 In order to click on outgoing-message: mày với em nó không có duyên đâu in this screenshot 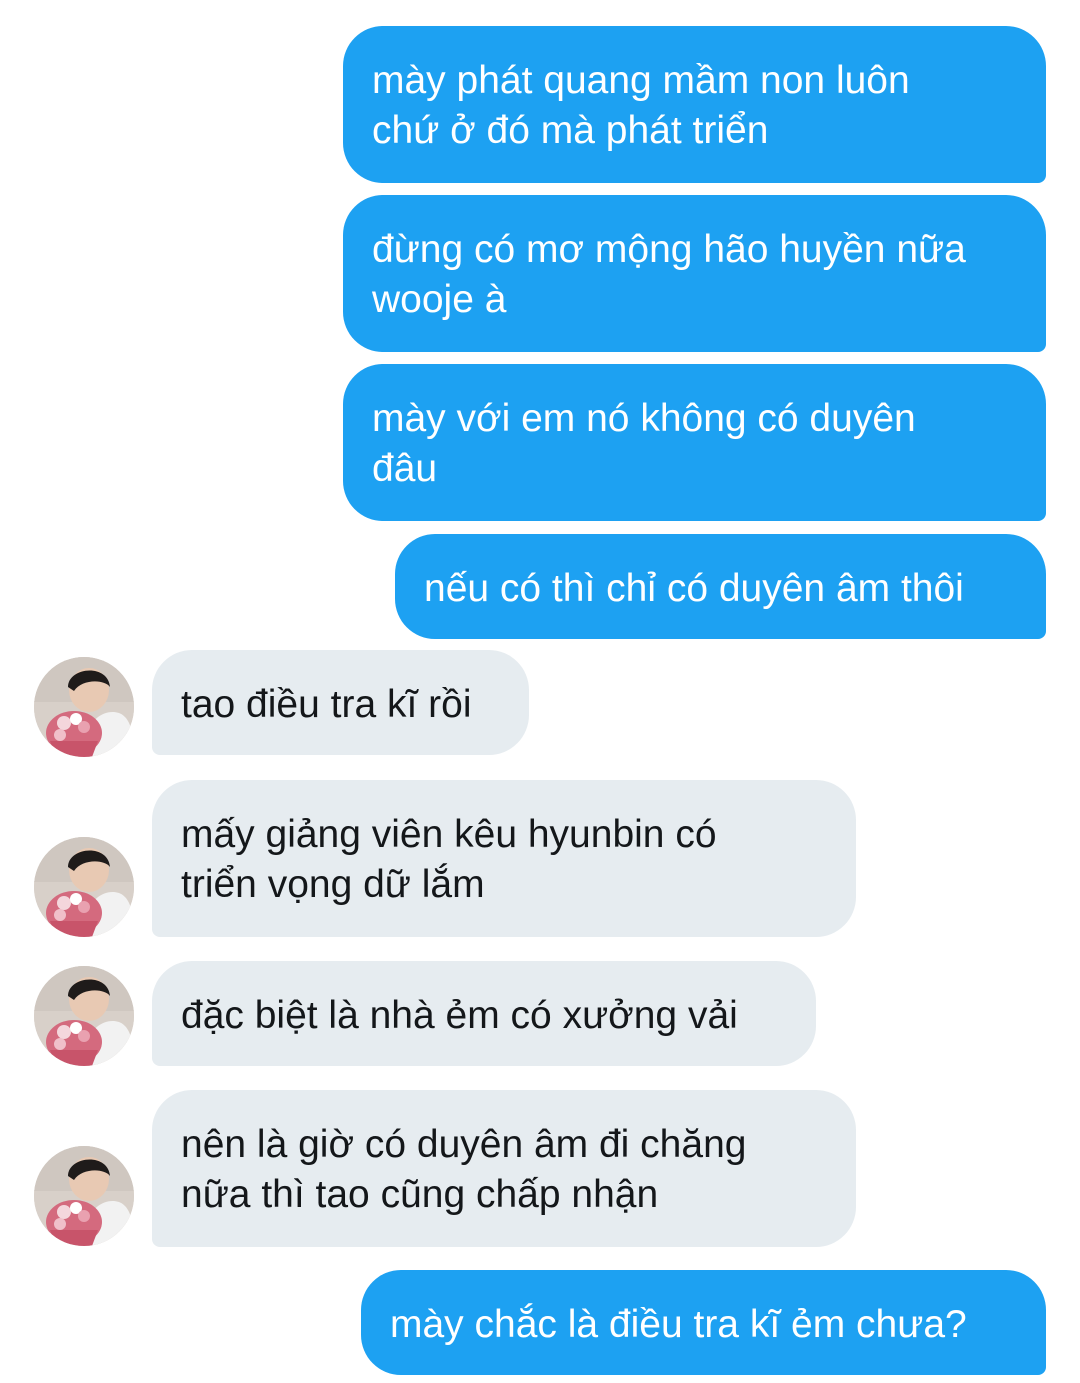, I will do `click(694, 442)`.